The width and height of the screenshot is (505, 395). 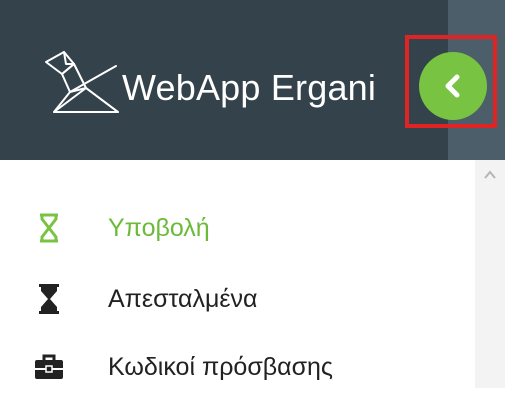 What do you see at coordinates (249, 87) in the screenshot?
I see `app-title: WebApp Ergani` at bounding box center [249, 87].